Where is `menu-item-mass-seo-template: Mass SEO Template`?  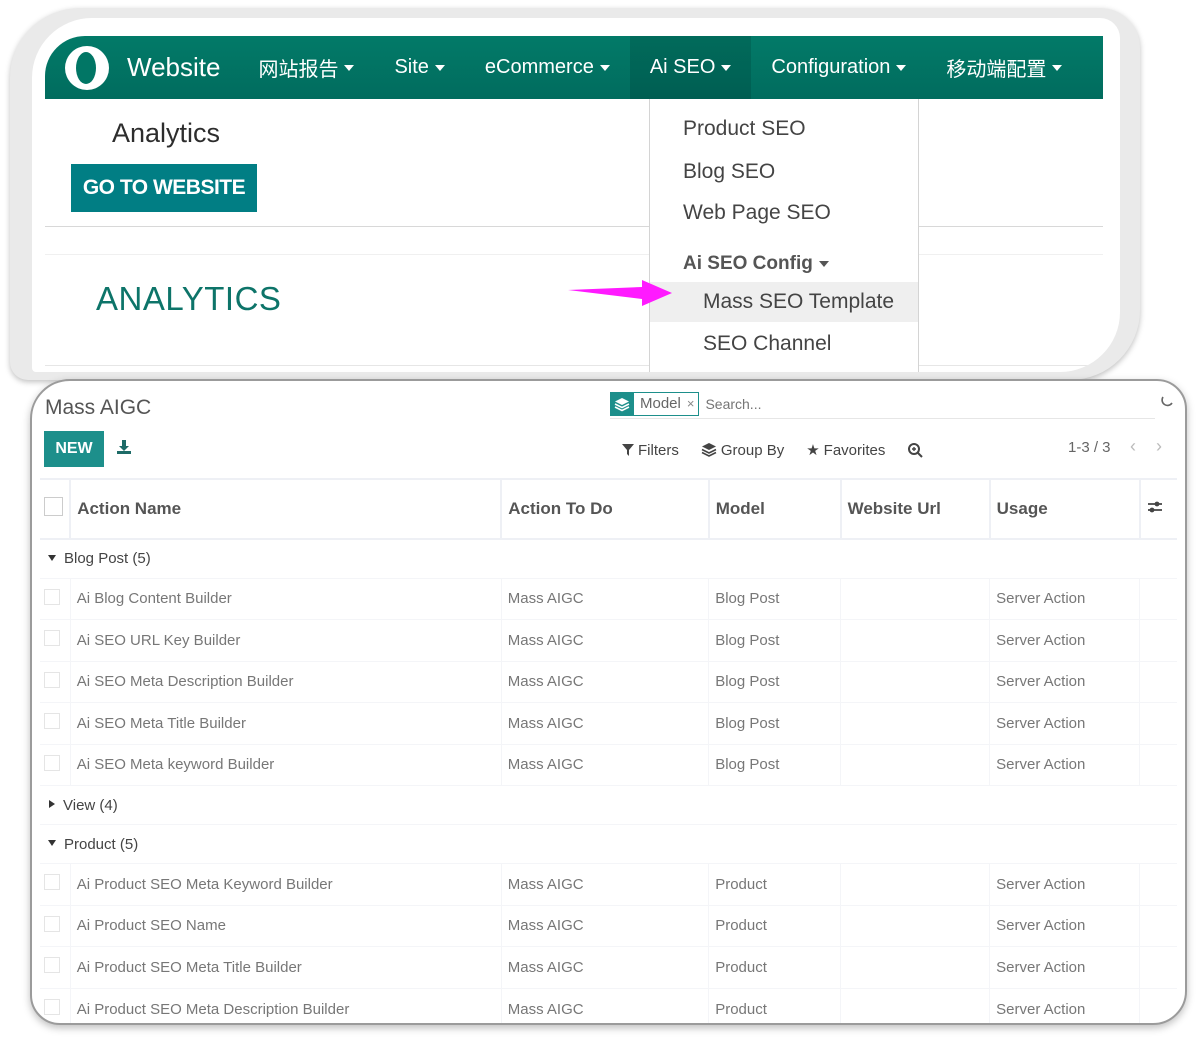 menu-item-mass-seo-template: Mass SEO Template is located at coordinates (784, 302).